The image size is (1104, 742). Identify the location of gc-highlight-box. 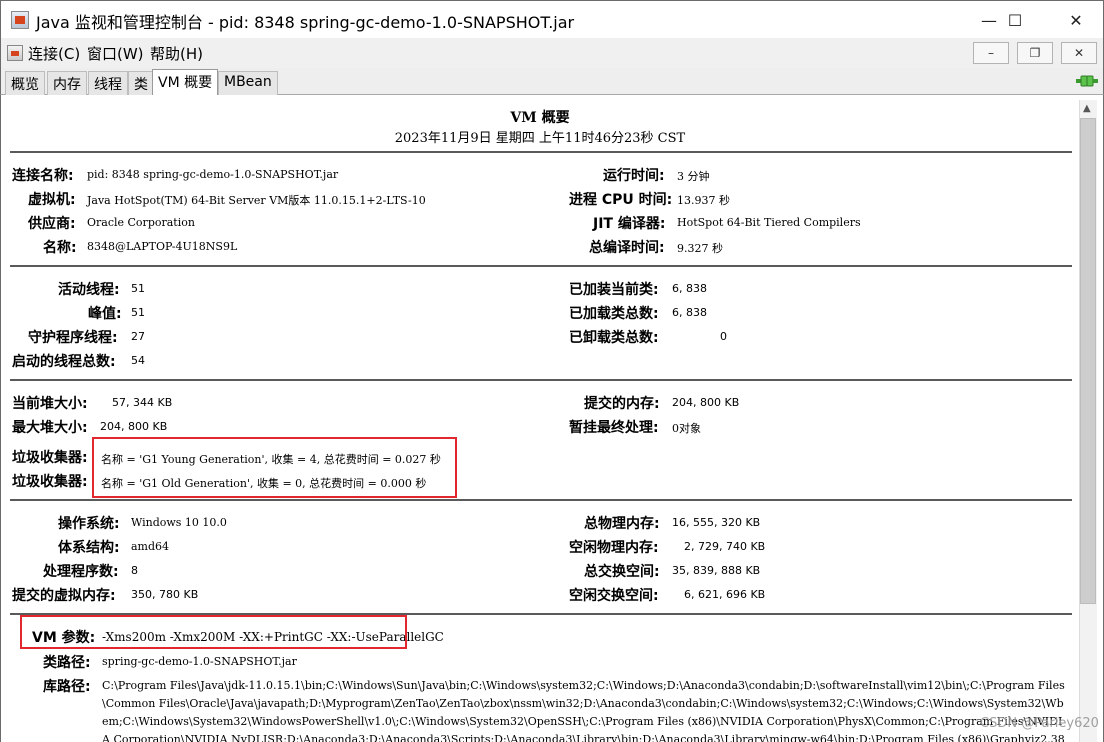
(274, 467).